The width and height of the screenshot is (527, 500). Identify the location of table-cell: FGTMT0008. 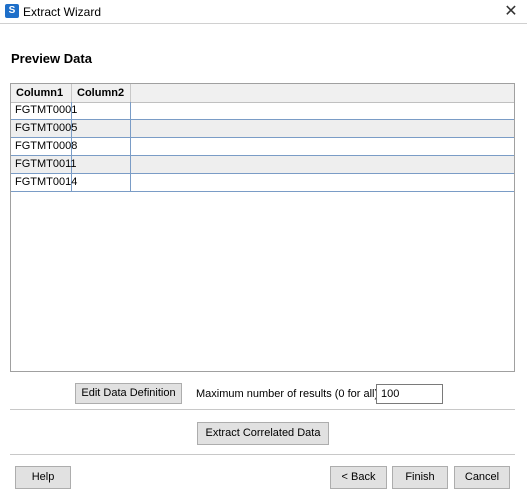
(44, 146).